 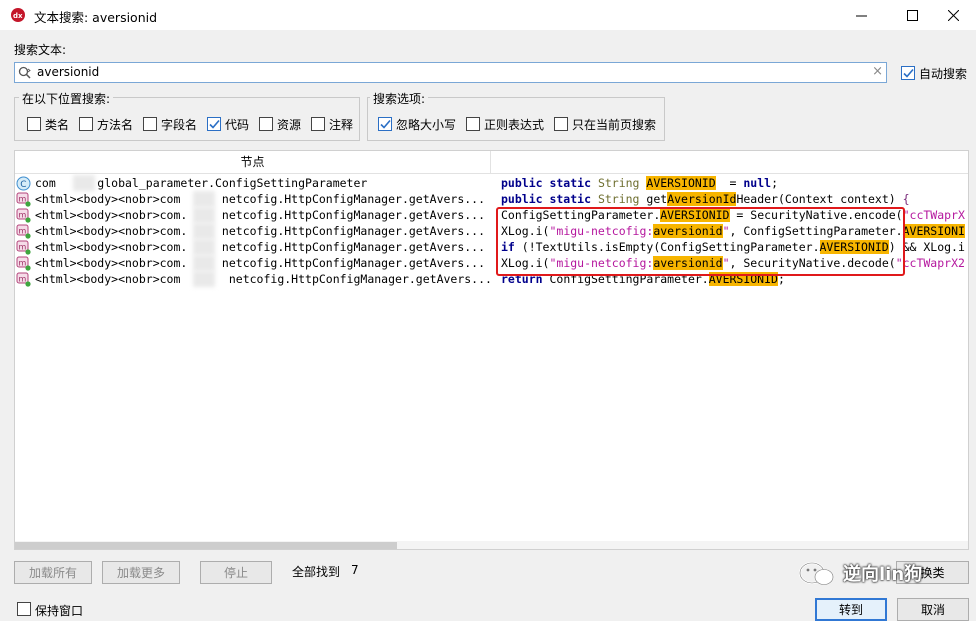 I want to click on load-all-button: 加载所有, so click(x=53, y=572).